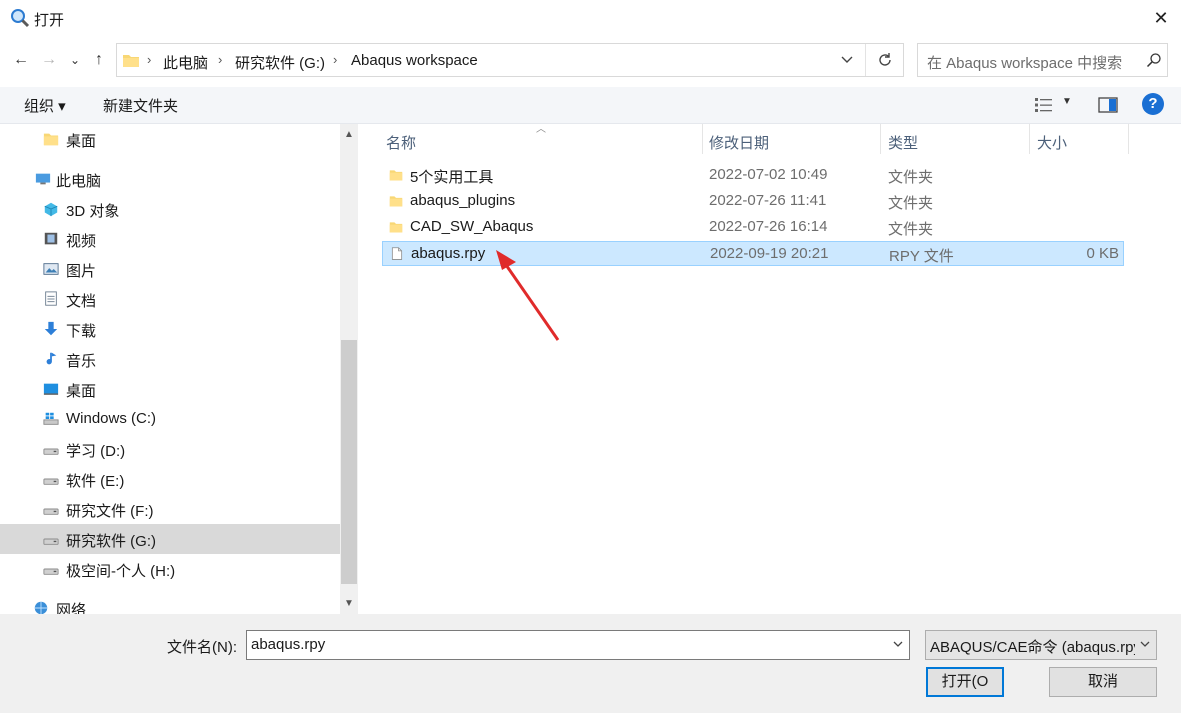  I want to click on sidebar-item: 3D 对象, so click(170, 209).